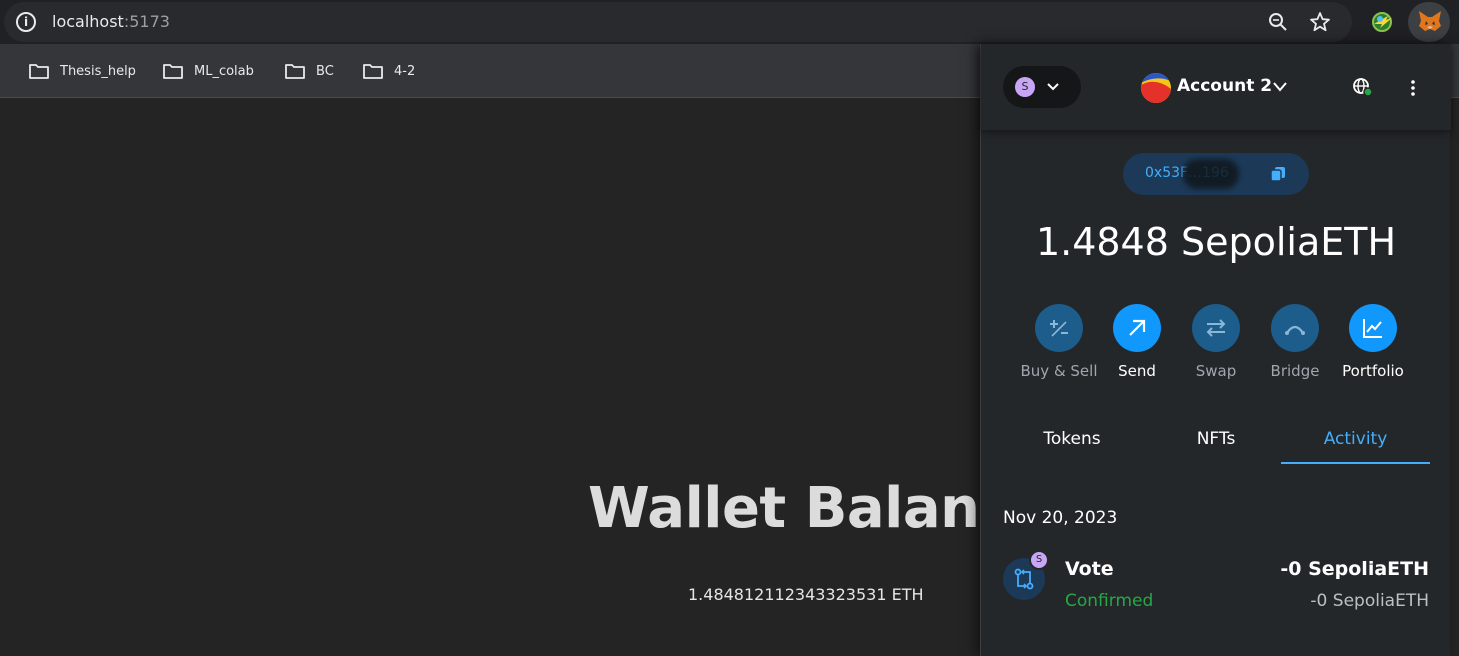 The width and height of the screenshot is (1459, 656). What do you see at coordinates (1216, 242) in the screenshot?
I see `wallet-balance: 1.4848 SepoliaETH` at bounding box center [1216, 242].